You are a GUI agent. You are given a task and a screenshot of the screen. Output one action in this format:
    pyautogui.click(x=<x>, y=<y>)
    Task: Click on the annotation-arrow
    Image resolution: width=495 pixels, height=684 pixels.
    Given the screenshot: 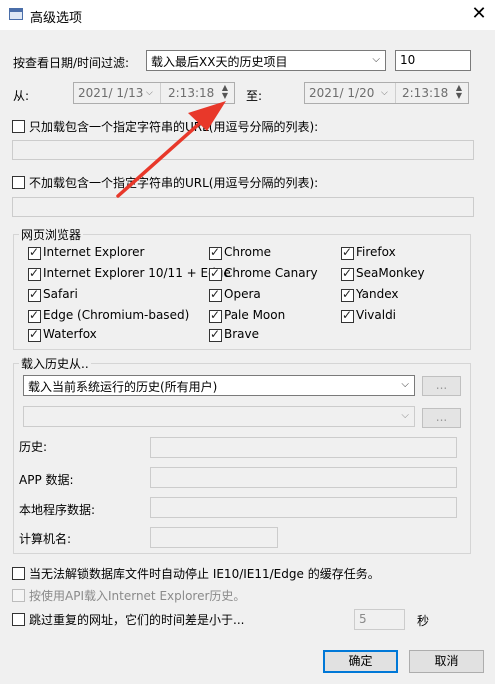 What is the action you would take?
    pyautogui.click(x=171, y=149)
    